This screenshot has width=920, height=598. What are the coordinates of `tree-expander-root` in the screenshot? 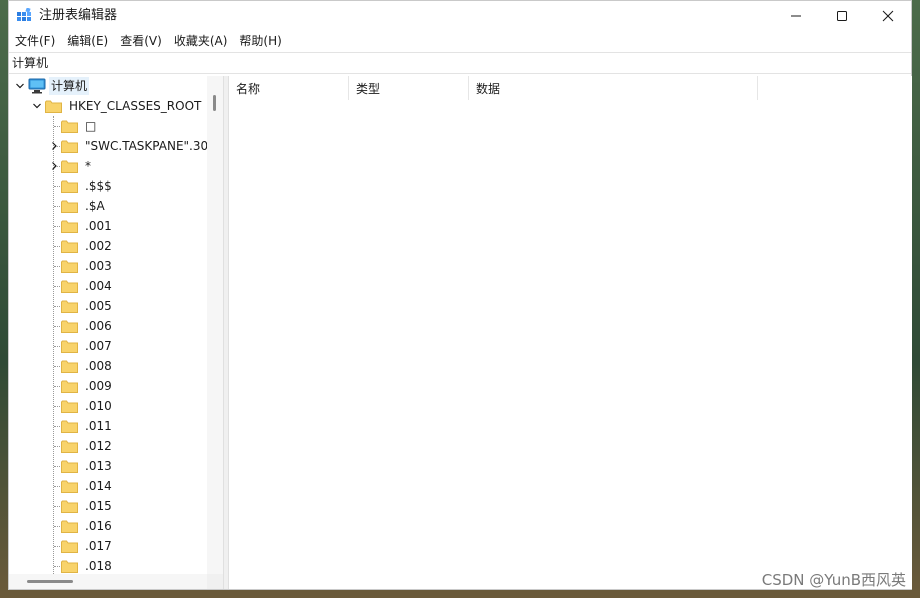 It's located at (20, 86).